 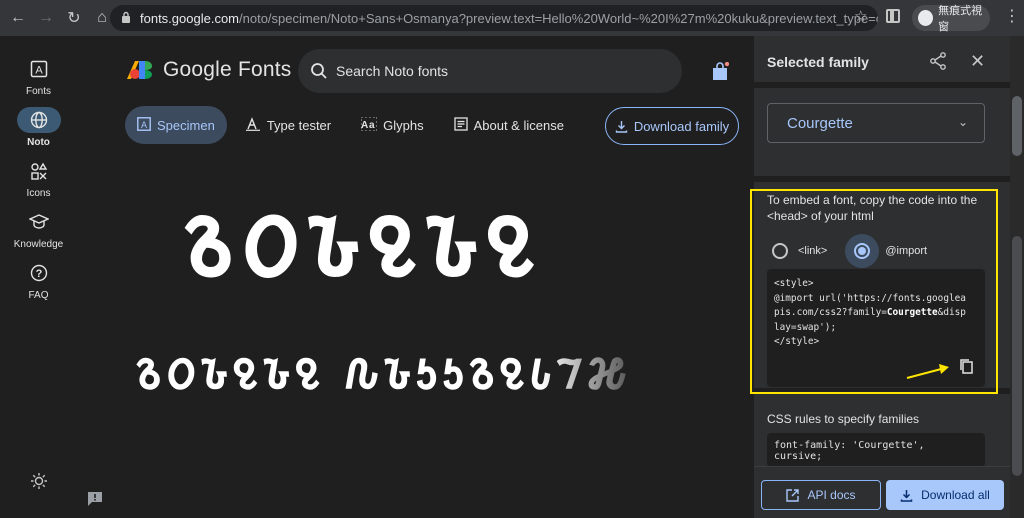 I want to click on tab-specimen: A Specimen, so click(x=176, y=125).